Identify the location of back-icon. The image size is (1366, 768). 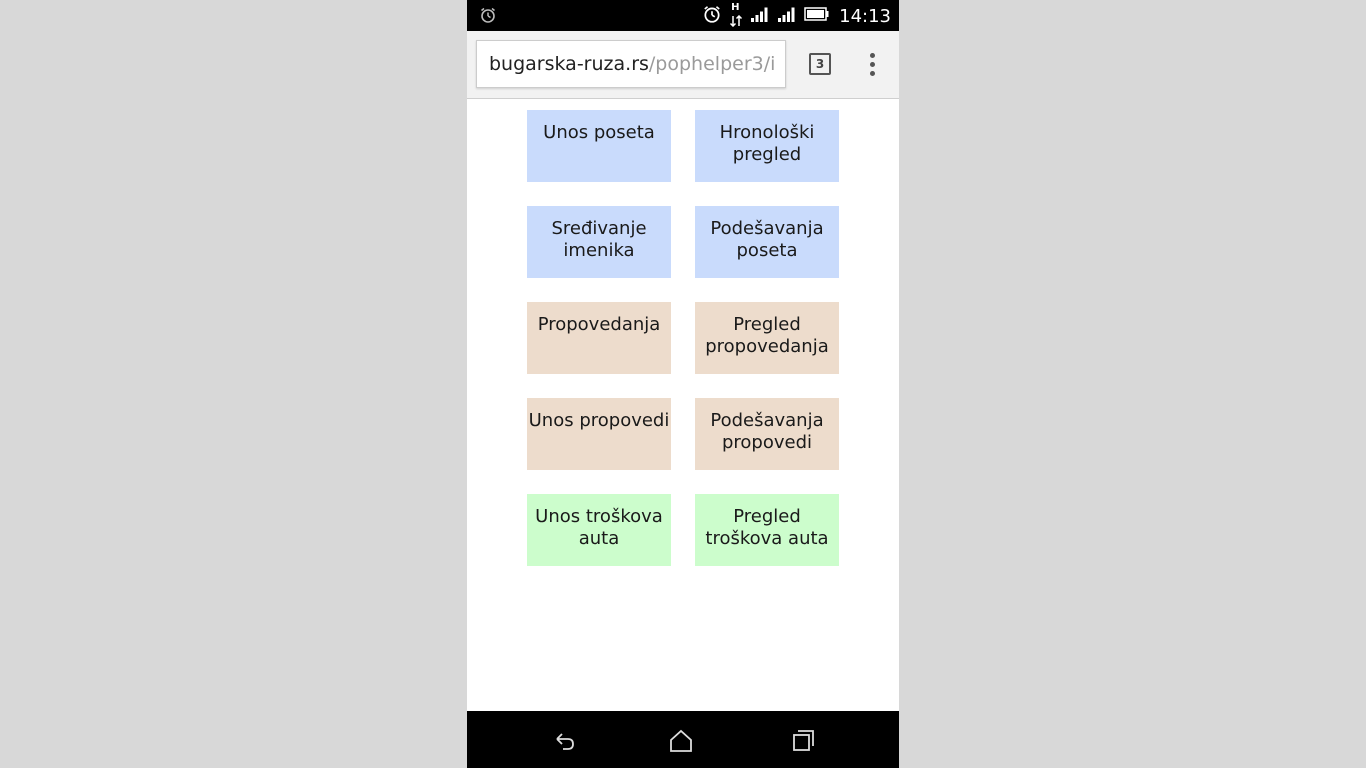
(565, 741).